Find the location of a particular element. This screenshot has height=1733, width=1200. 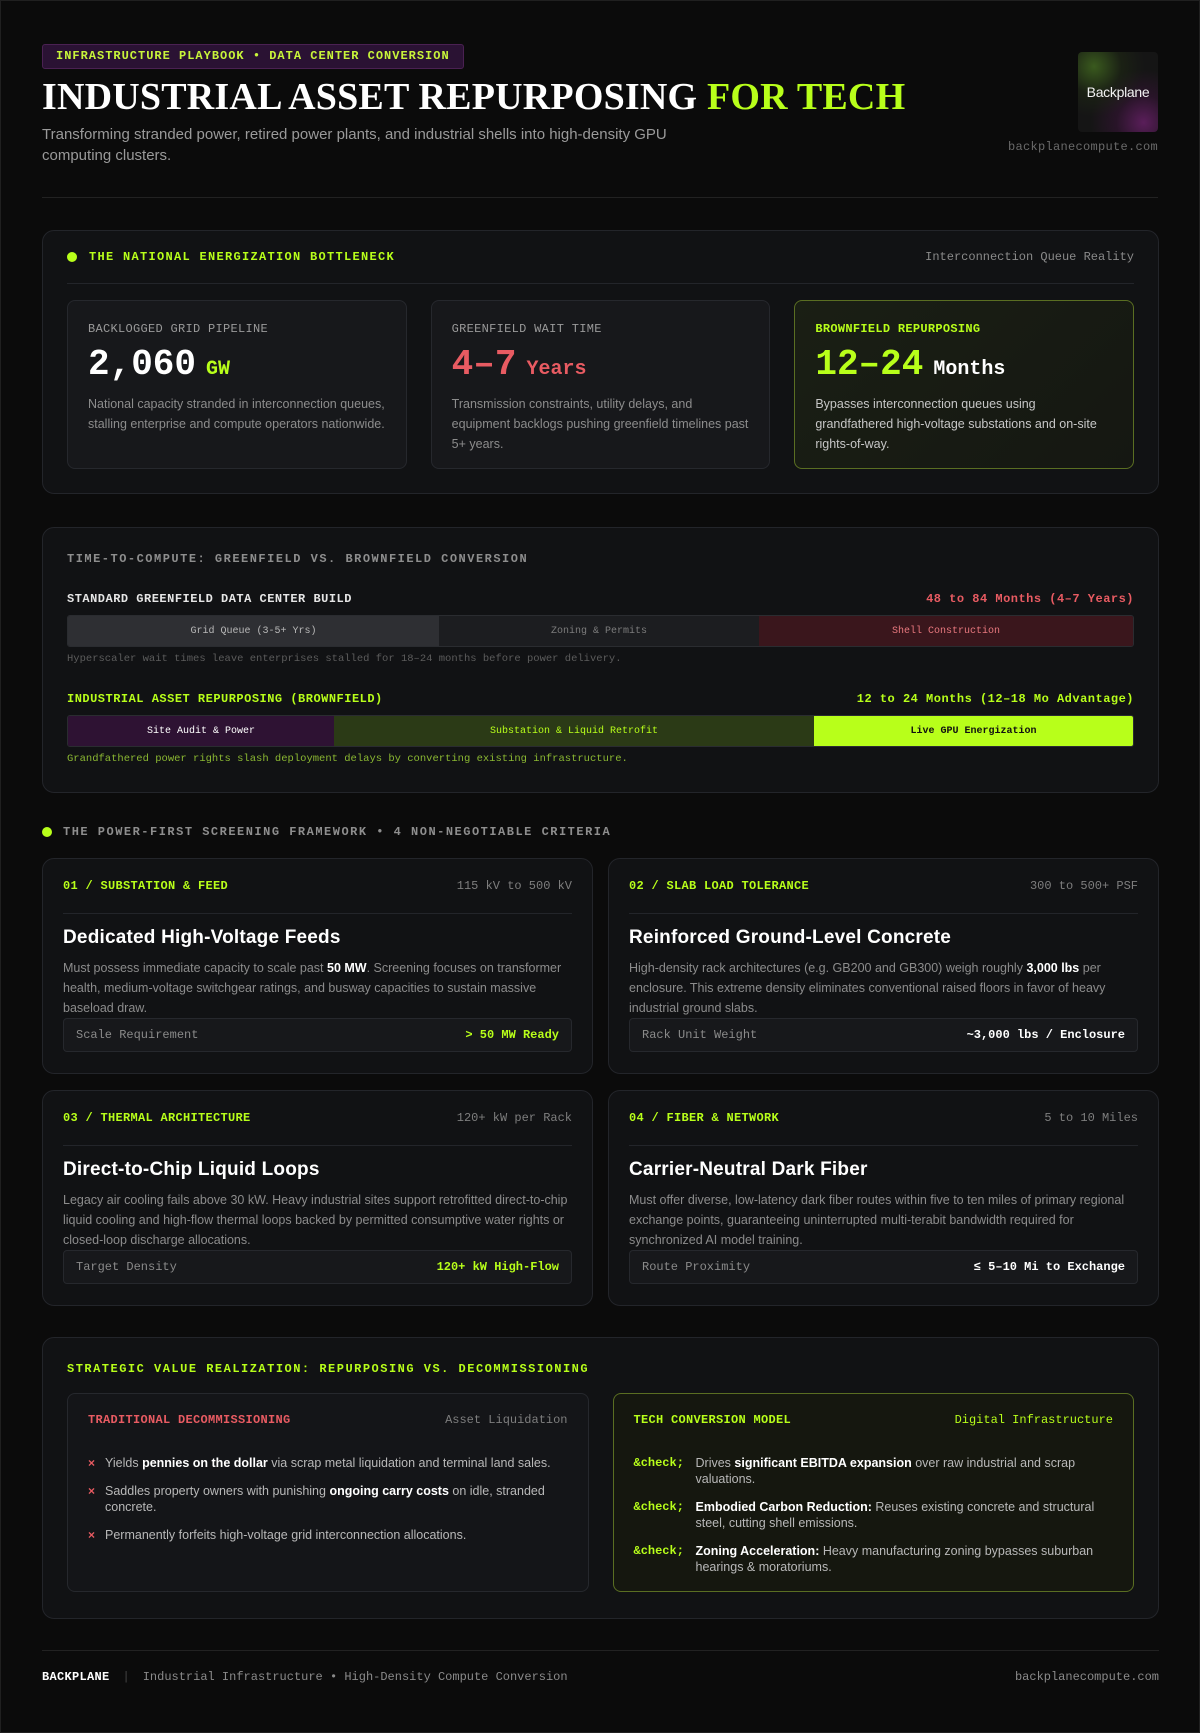

criterion-key: 03 / THERMAL ARCHITECTURE is located at coordinates (157, 1118).